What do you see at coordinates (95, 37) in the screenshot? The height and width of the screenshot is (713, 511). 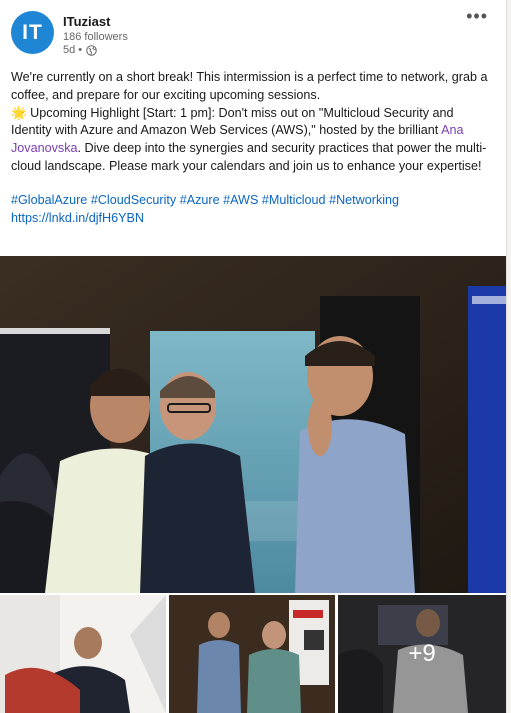 I see `follower-count: 186 followers` at bounding box center [95, 37].